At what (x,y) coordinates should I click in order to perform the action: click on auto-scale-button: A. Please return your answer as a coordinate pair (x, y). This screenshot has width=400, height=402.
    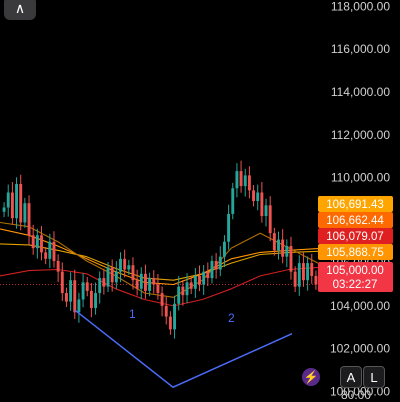
    Looking at the image, I should click on (351, 377).